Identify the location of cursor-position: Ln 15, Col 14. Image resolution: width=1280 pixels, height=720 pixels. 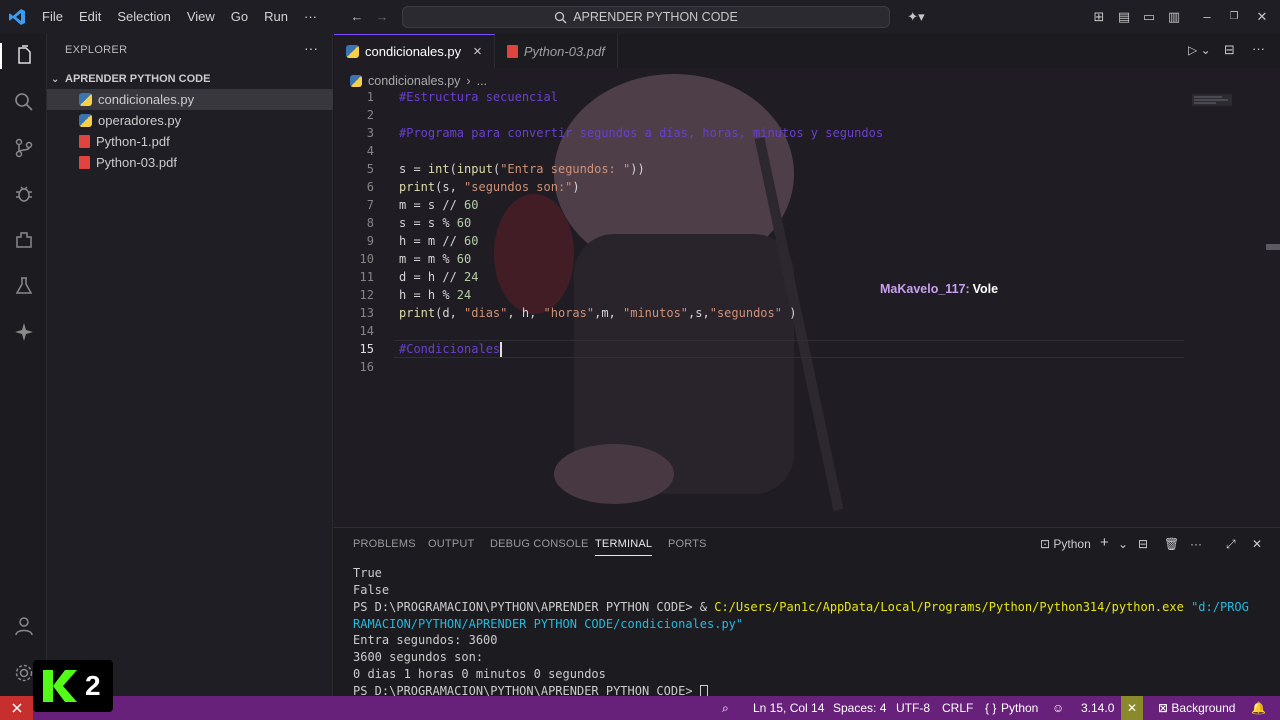
(788, 708).